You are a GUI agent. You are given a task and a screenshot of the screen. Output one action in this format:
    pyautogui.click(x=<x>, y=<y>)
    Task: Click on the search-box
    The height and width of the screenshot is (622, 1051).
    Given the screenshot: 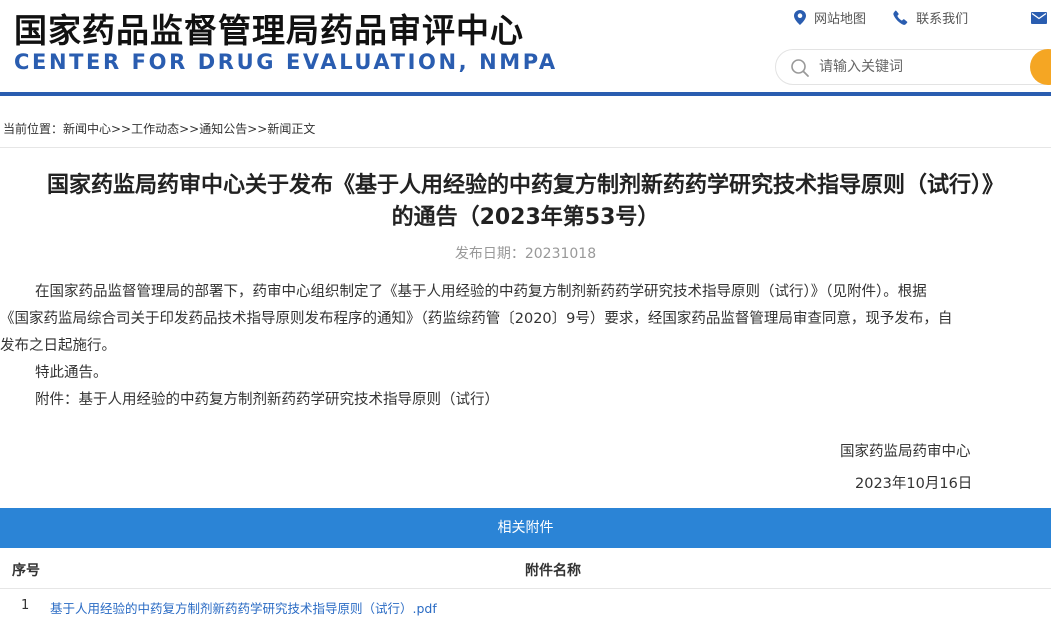 What is the action you would take?
    pyautogui.click(x=913, y=67)
    